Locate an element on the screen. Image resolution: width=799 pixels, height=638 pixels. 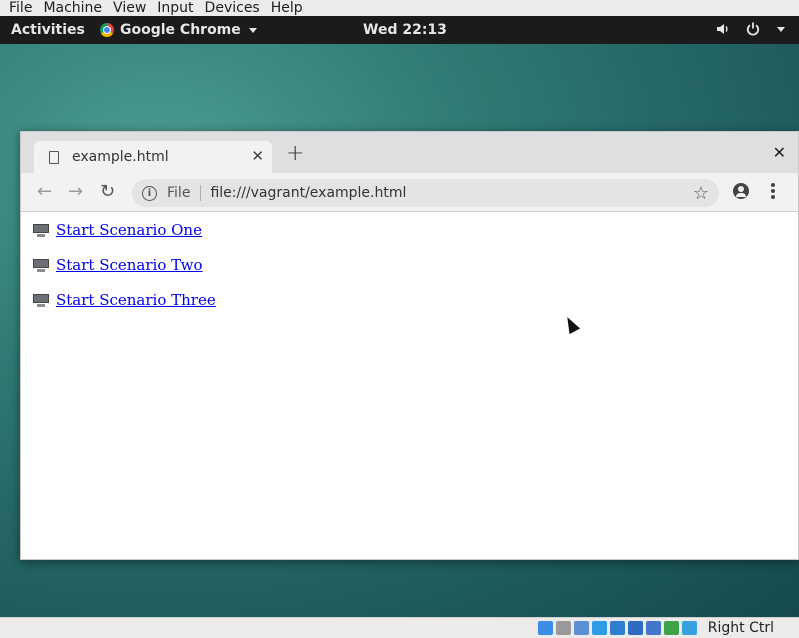
system-tray is located at coordinates (750, 29).